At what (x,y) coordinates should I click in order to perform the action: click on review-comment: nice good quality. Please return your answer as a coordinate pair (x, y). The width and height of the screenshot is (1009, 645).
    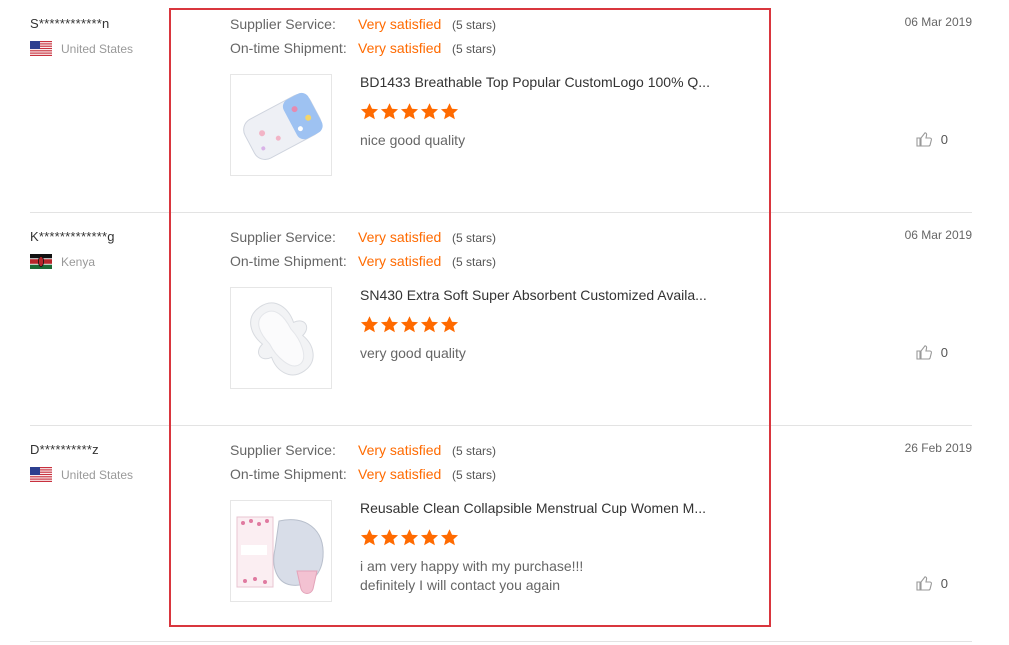
    Looking at the image, I should click on (535, 140).